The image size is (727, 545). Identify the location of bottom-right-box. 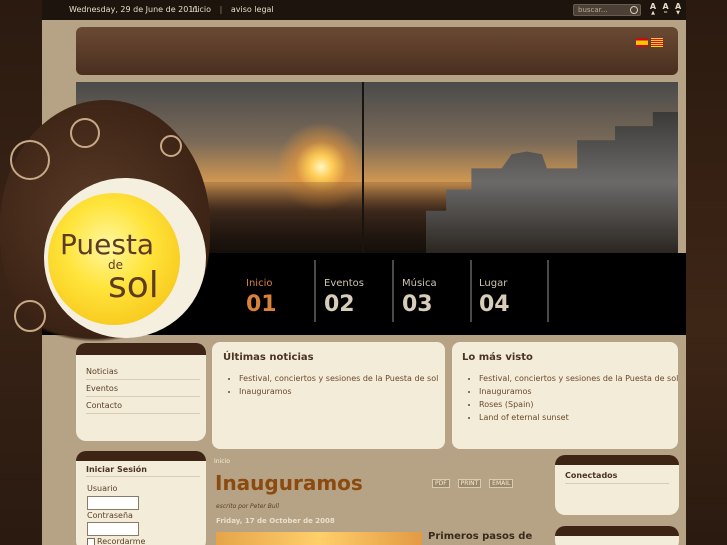
(617, 535).